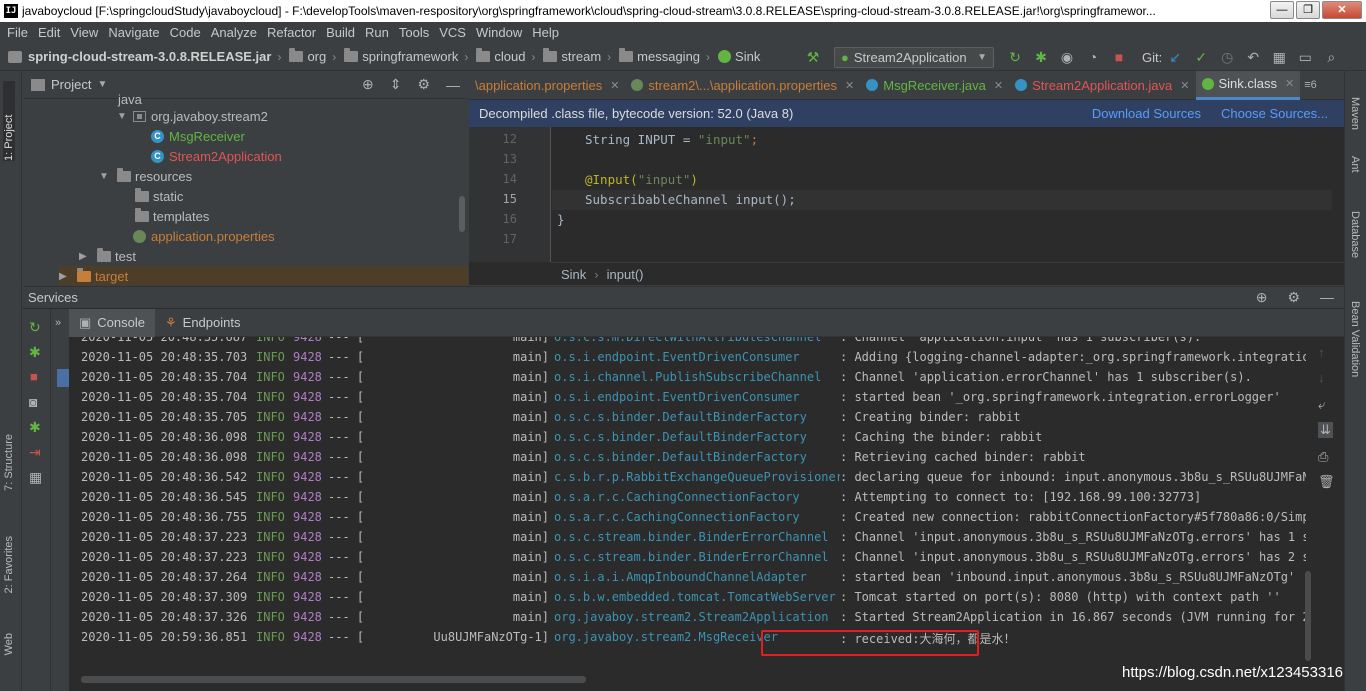  Describe the element at coordinates (742, 85) in the screenshot. I see `tab-stream2-application-properties: stream2\...\application.properties ✕` at that location.